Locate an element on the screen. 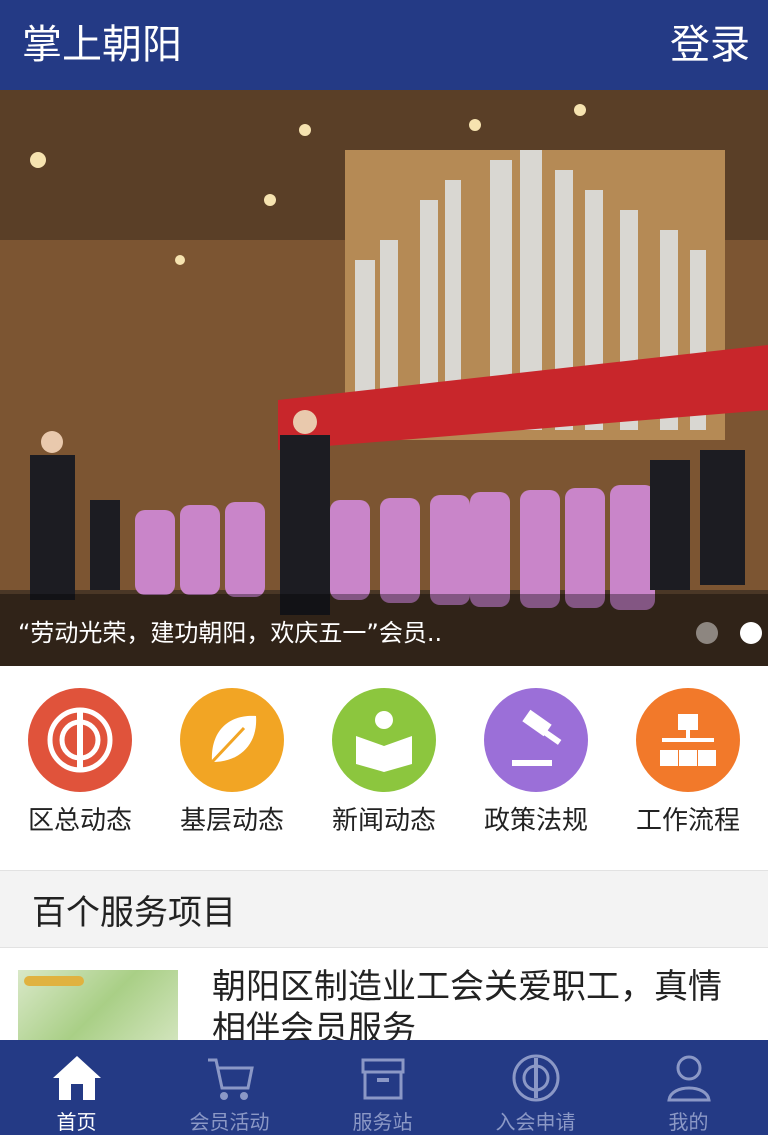 The image size is (768, 1135). user-icon is located at coordinates (688, 1078).